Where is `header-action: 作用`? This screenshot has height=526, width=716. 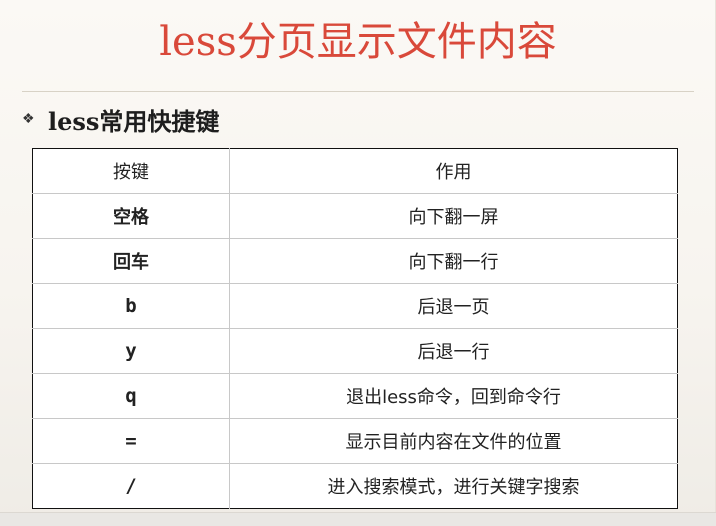
header-action: 作用 is located at coordinates (453, 171).